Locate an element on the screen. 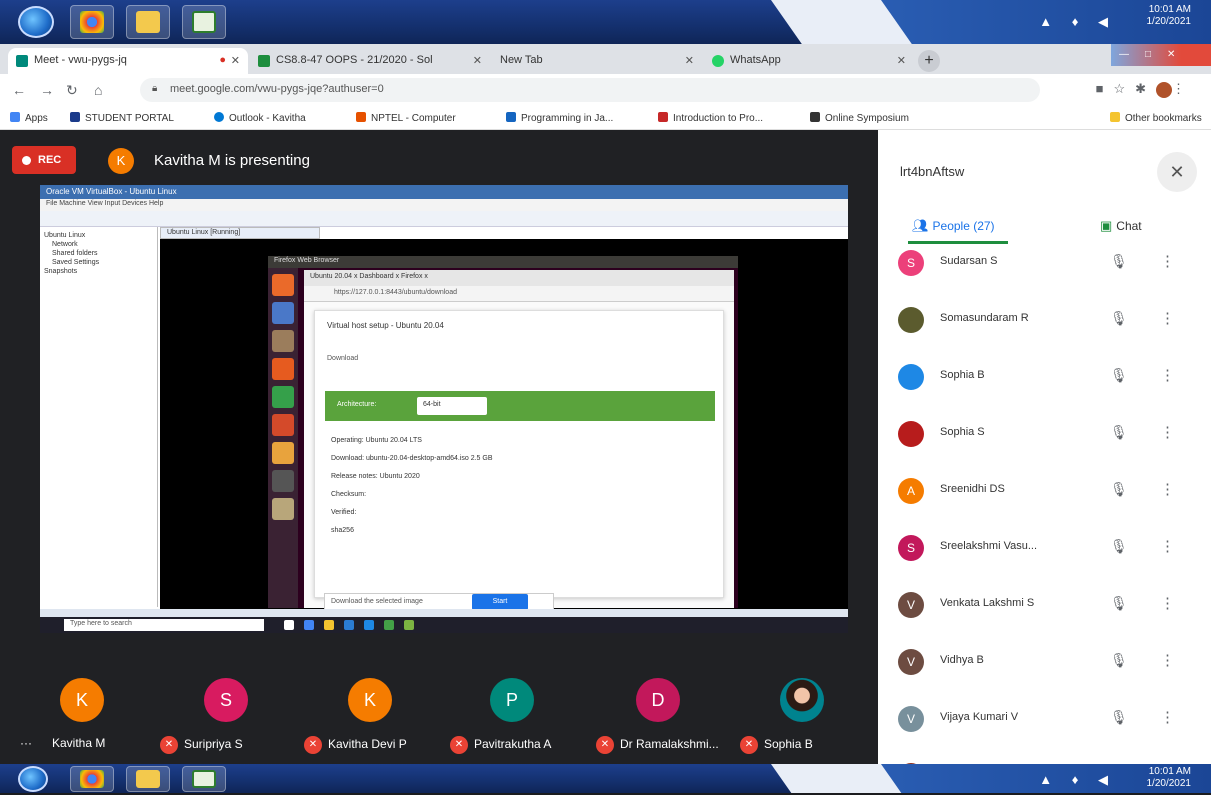  start-download-button: Start is located at coordinates (500, 602).